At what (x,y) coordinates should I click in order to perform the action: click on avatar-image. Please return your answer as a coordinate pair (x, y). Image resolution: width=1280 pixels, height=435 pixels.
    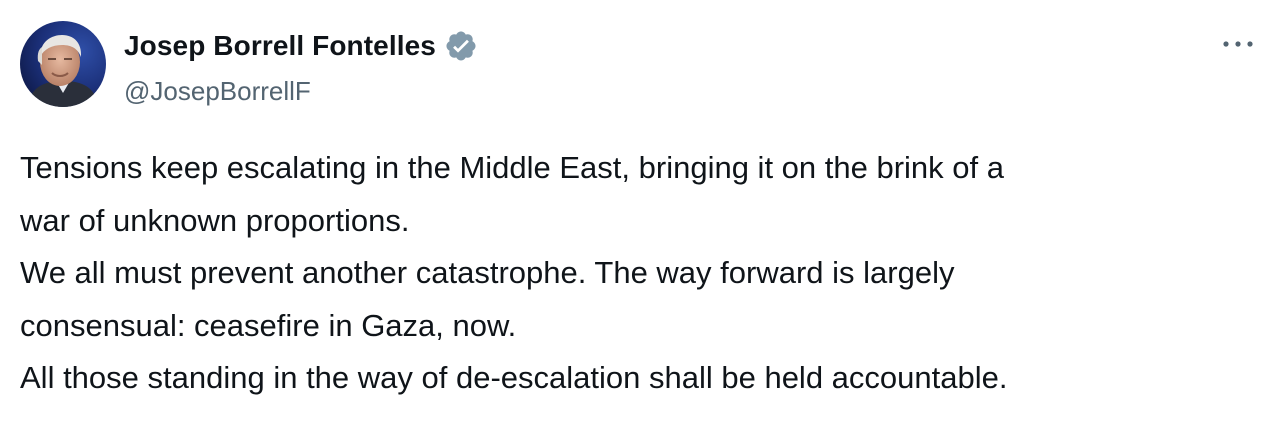
    Looking at the image, I should click on (63, 64).